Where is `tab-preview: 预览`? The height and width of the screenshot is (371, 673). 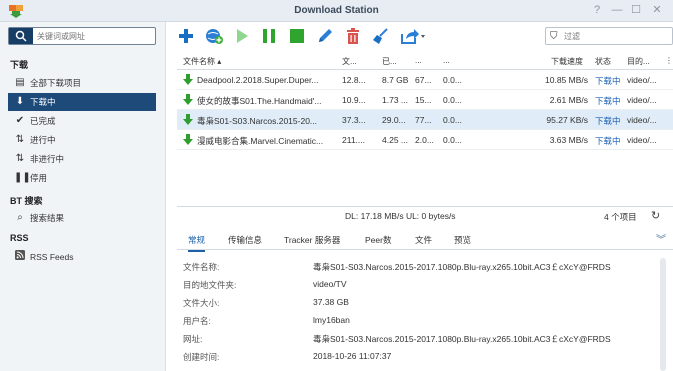 tab-preview: 预览 is located at coordinates (462, 240).